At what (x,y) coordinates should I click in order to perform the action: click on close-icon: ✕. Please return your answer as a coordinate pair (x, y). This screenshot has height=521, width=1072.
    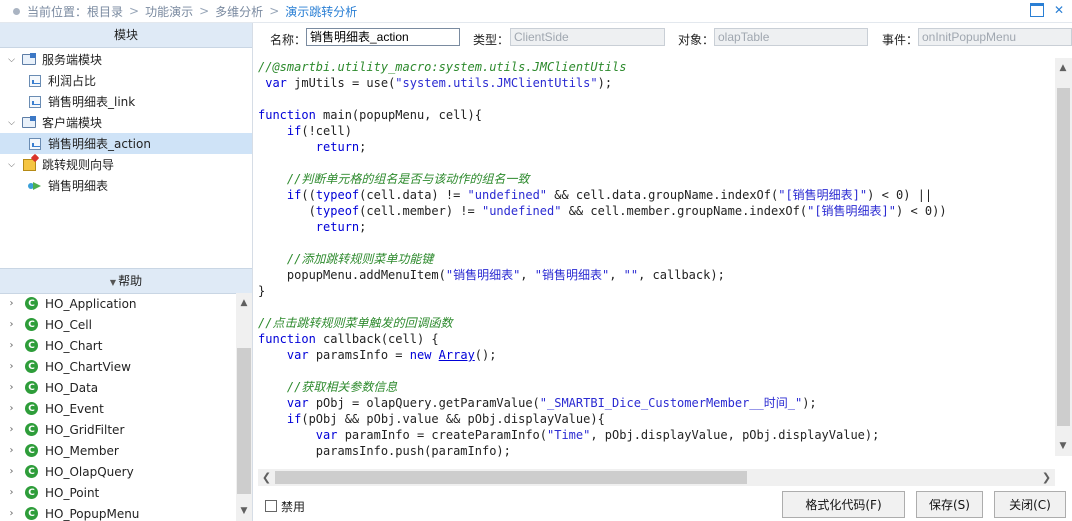
    Looking at the image, I should click on (1059, 10).